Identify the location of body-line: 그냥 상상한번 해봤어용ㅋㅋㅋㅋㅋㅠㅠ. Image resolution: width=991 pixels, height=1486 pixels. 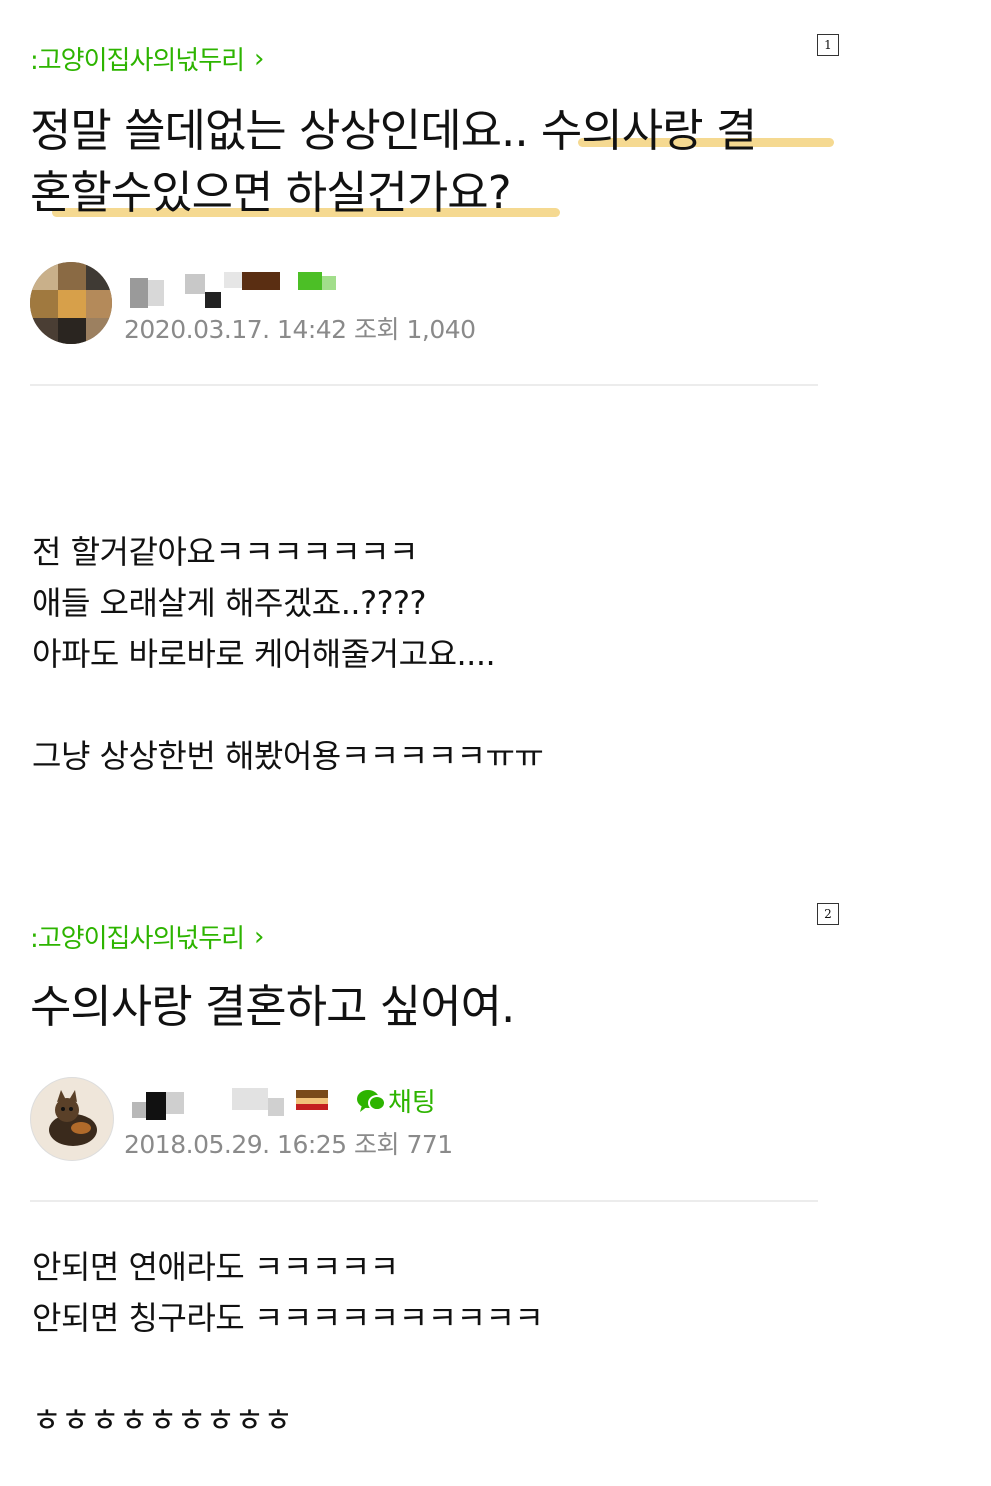
(288, 756).